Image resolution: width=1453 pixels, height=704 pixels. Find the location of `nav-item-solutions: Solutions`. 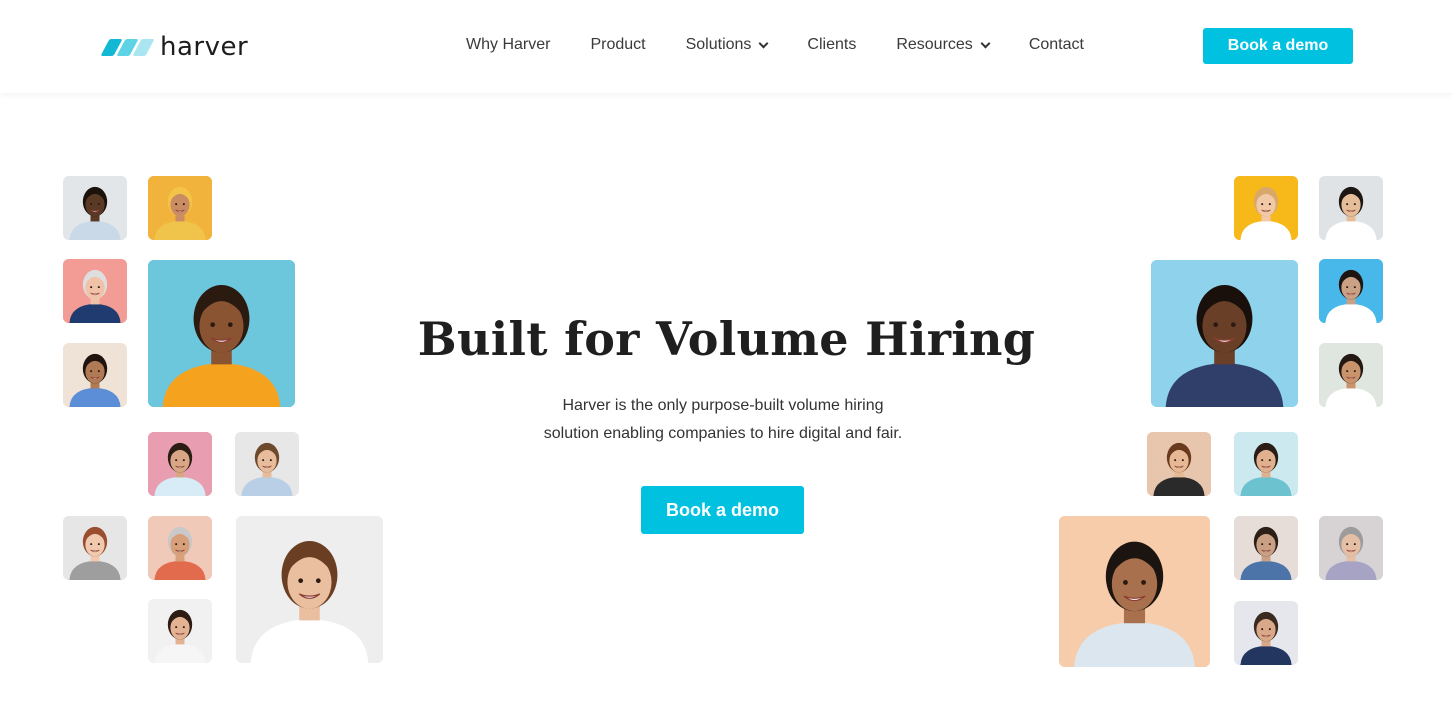

nav-item-solutions: Solutions is located at coordinates (727, 45).